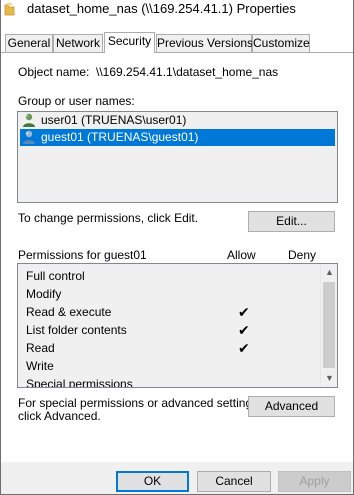 Image resolution: width=354 pixels, height=495 pixels. I want to click on permission-name: Read & execute, so click(69, 312).